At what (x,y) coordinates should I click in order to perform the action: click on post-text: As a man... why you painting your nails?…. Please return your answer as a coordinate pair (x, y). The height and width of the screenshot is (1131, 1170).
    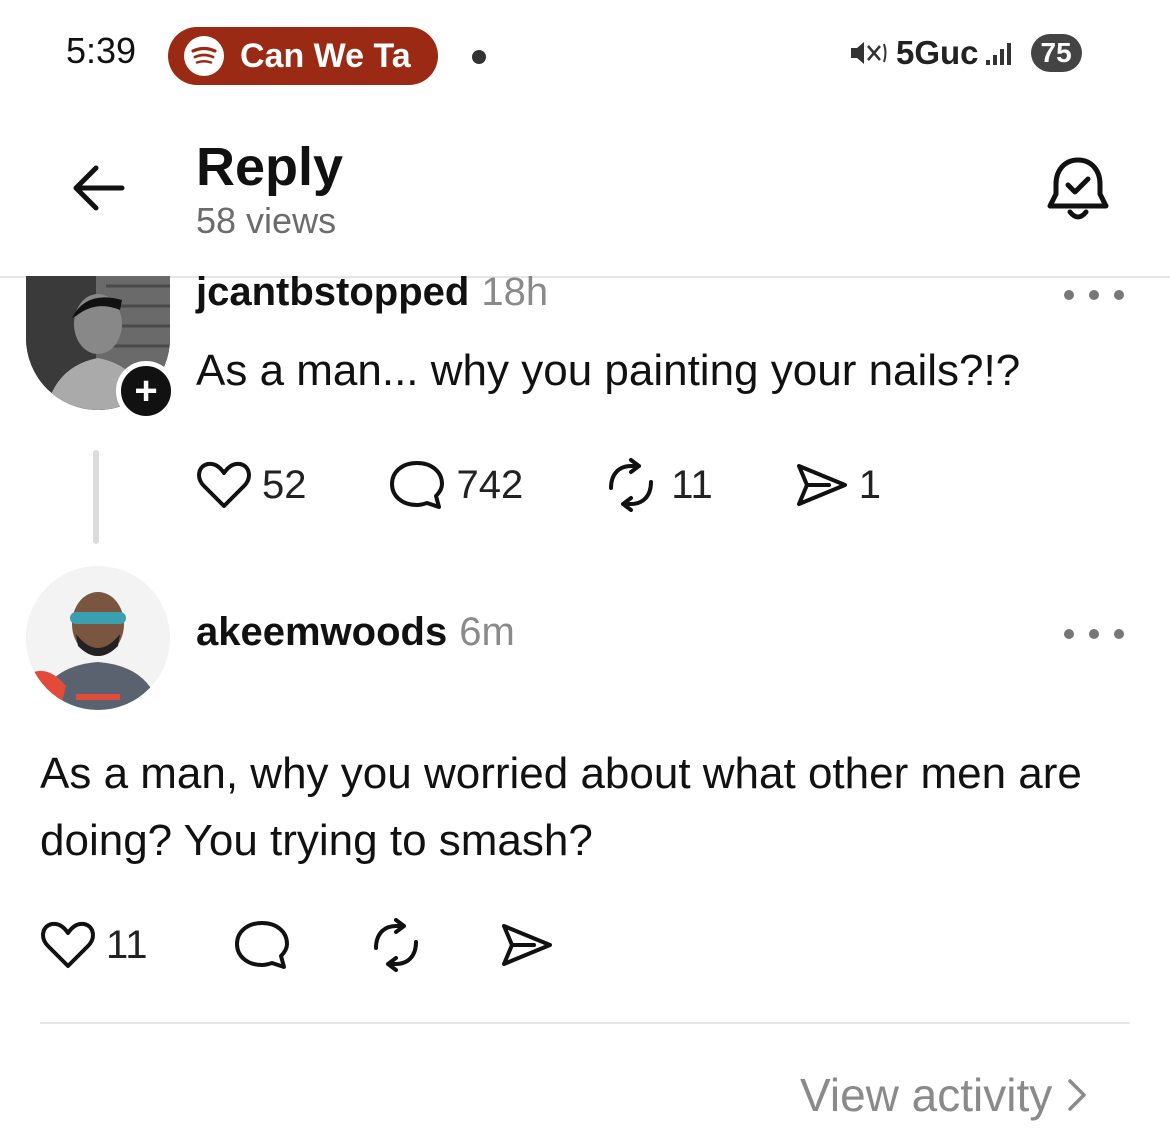
    Looking at the image, I should click on (608, 370).